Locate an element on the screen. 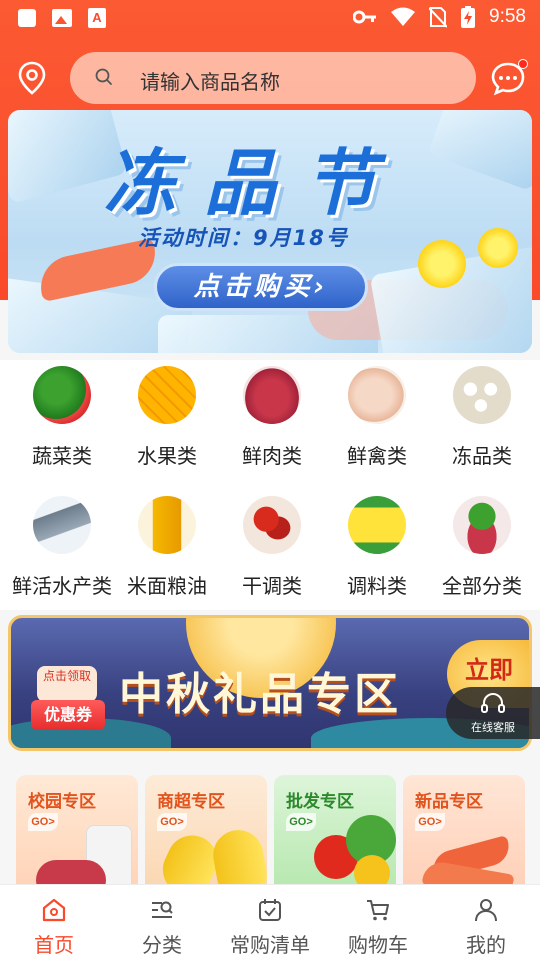 The height and width of the screenshot is (960, 540). seasoning-pack-icon is located at coordinates (377, 525).